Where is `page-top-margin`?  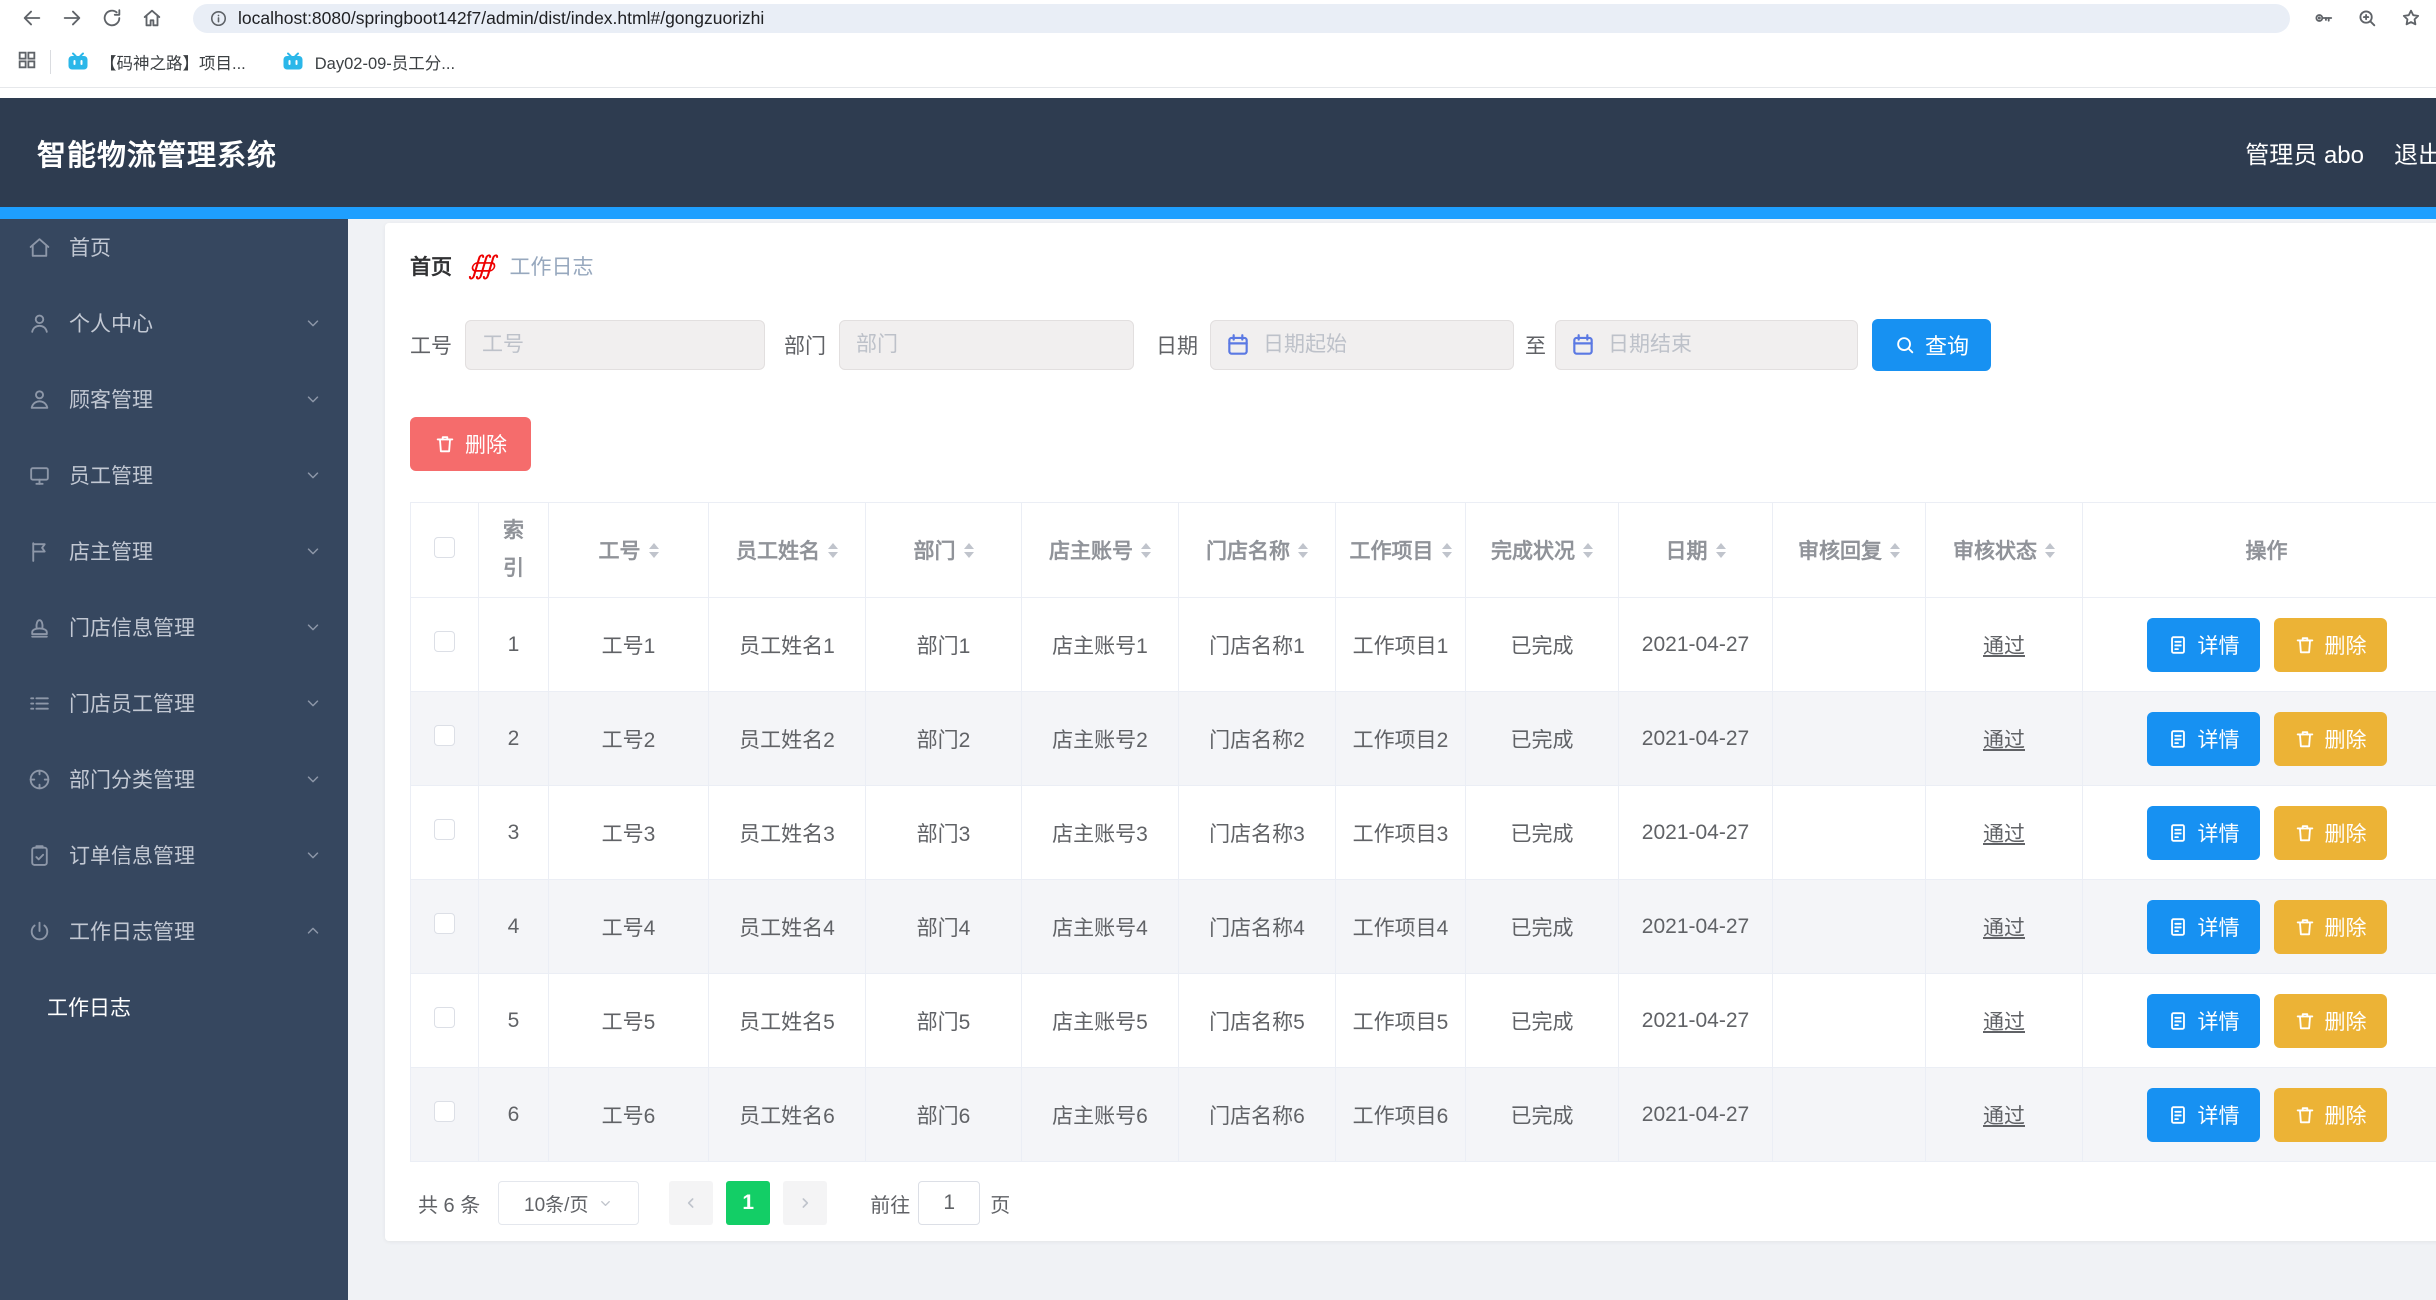
page-top-margin is located at coordinates (1218, 93).